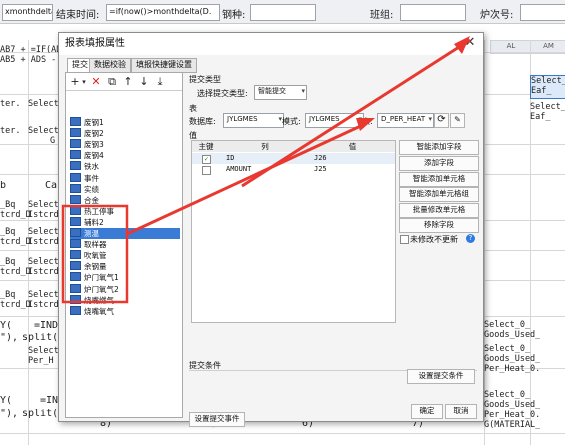  What do you see at coordinates (206, 170) in the screenshot?
I see `primary-key-checkbox` at bounding box center [206, 170].